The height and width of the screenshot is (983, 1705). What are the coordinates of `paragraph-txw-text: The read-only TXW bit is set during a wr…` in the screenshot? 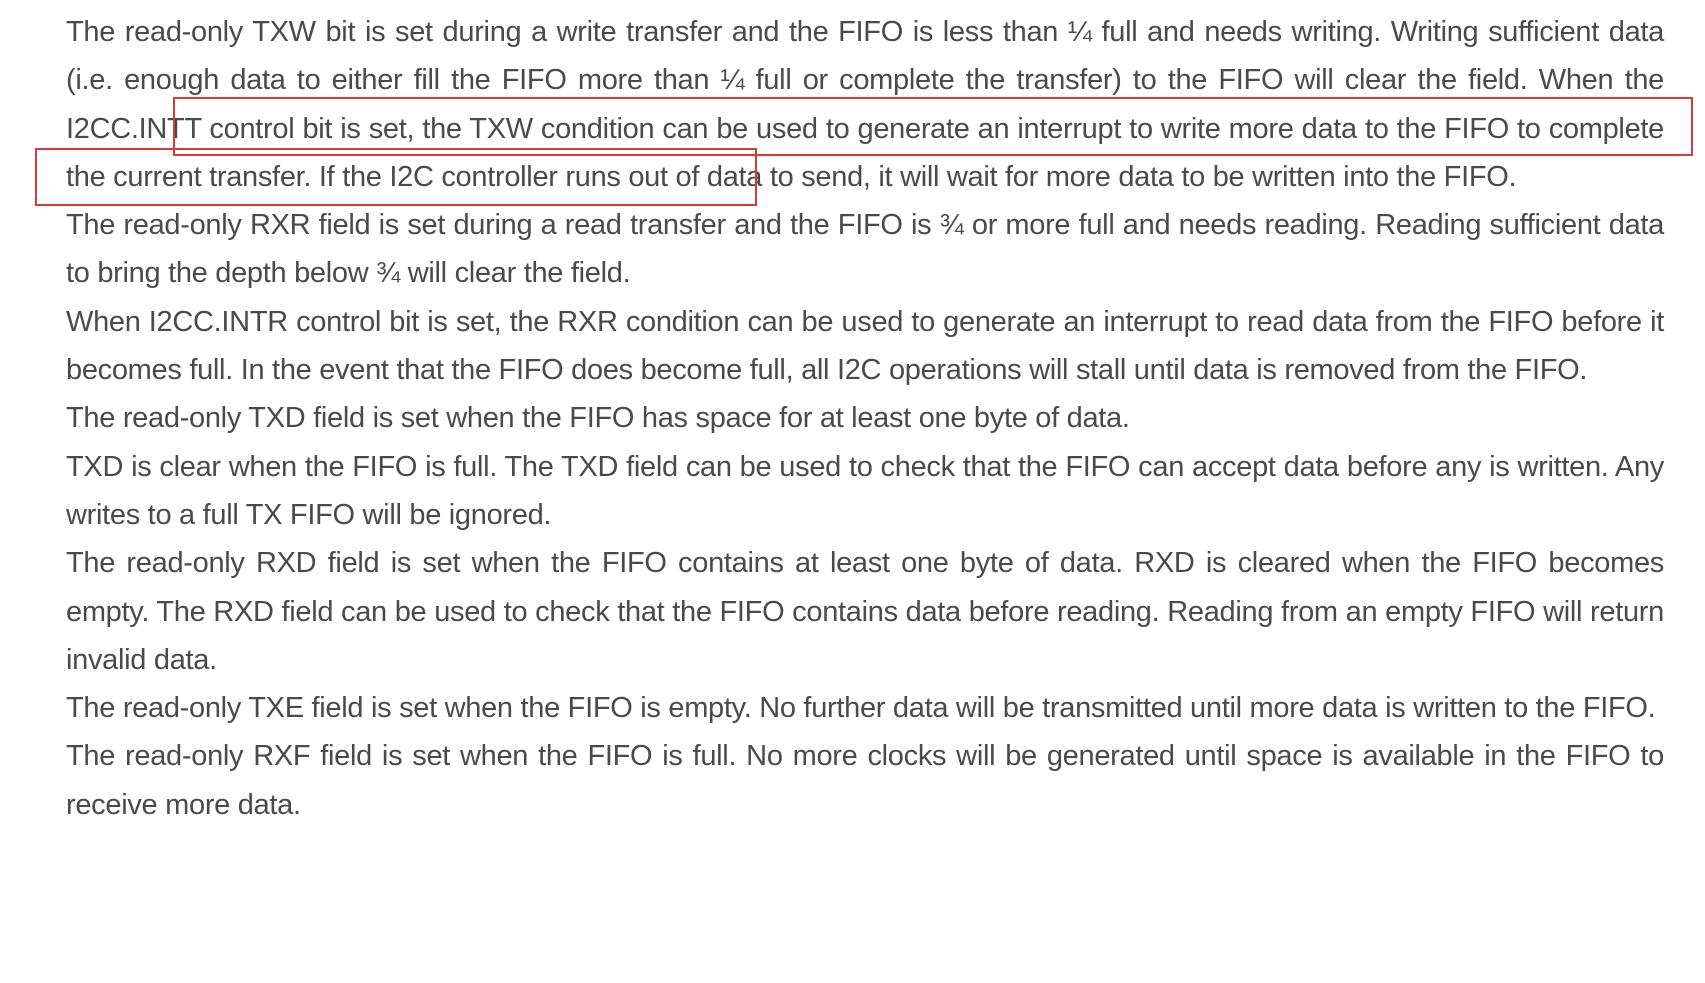 It's located at (865, 56).